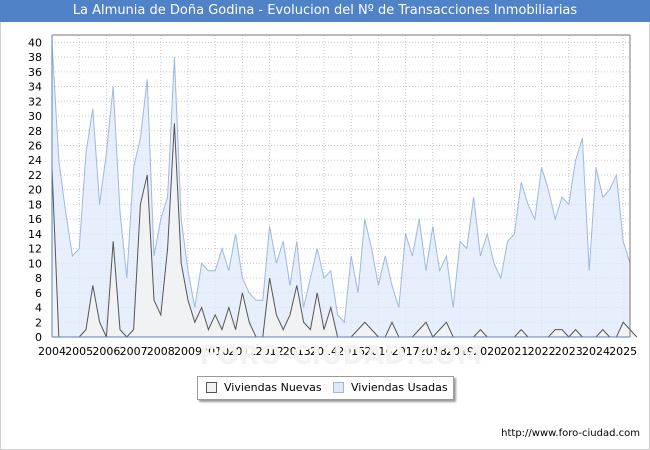 This screenshot has width=650, height=450. What do you see at coordinates (325, 388) in the screenshot?
I see `legend: Viviendas Nuevas Viviendas Usadas` at bounding box center [325, 388].